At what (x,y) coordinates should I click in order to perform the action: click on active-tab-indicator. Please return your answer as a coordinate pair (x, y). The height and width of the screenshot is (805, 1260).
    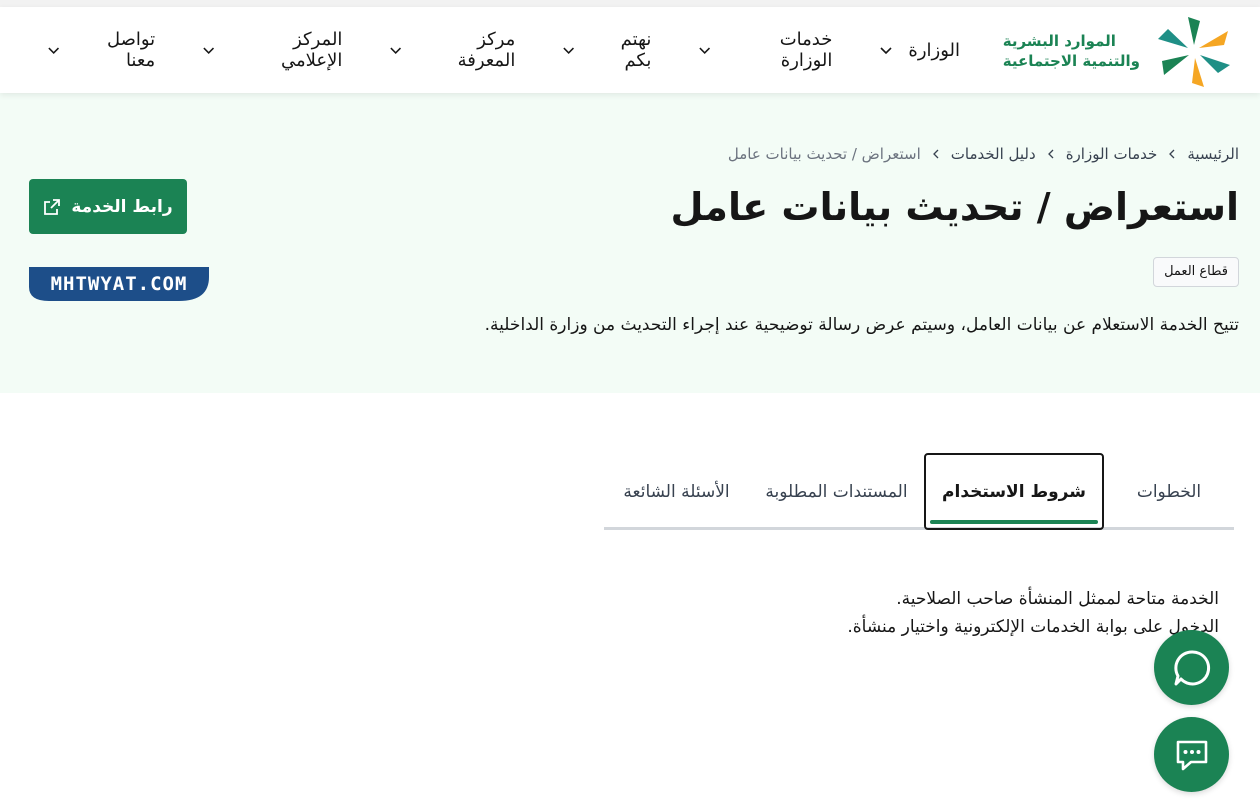
    Looking at the image, I should click on (1014, 522).